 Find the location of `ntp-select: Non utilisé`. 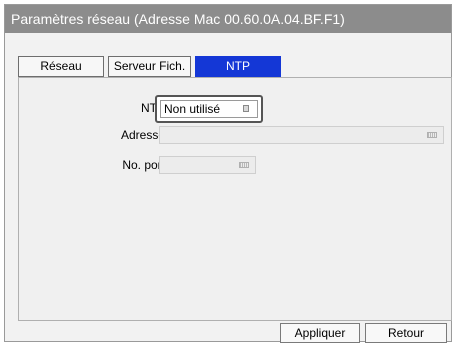

ntp-select: Non utilisé is located at coordinates (209, 109).